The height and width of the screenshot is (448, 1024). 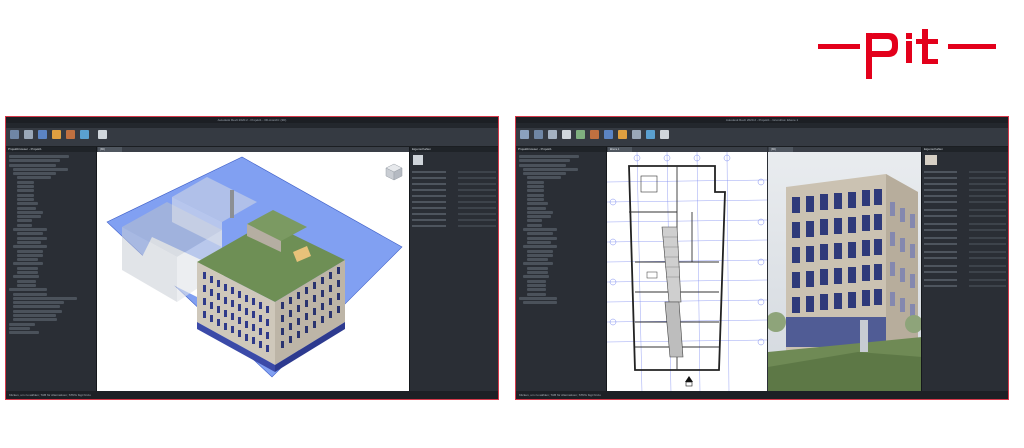 I want to click on viewport-render: {3D}, so click(x=845, y=269).